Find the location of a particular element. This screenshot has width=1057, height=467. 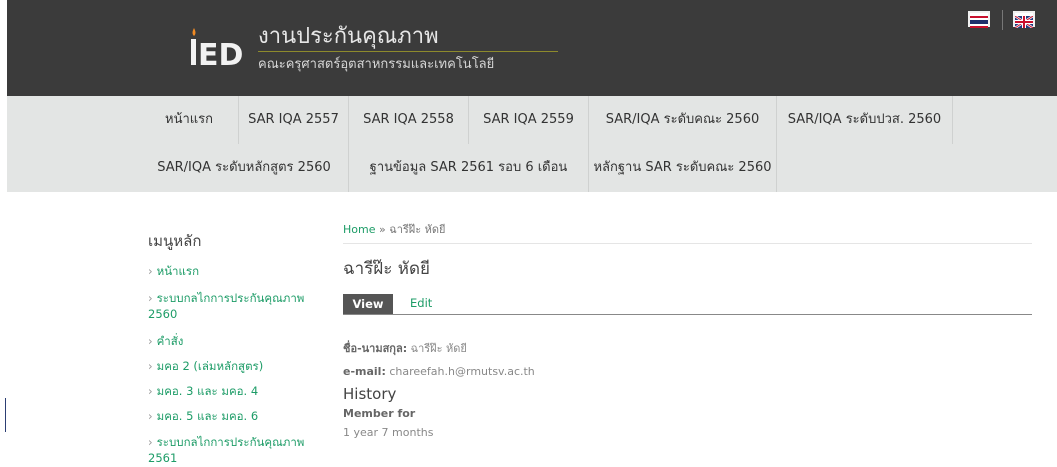

site-title: งานประกันคุณภาพ is located at coordinates (348, 36).